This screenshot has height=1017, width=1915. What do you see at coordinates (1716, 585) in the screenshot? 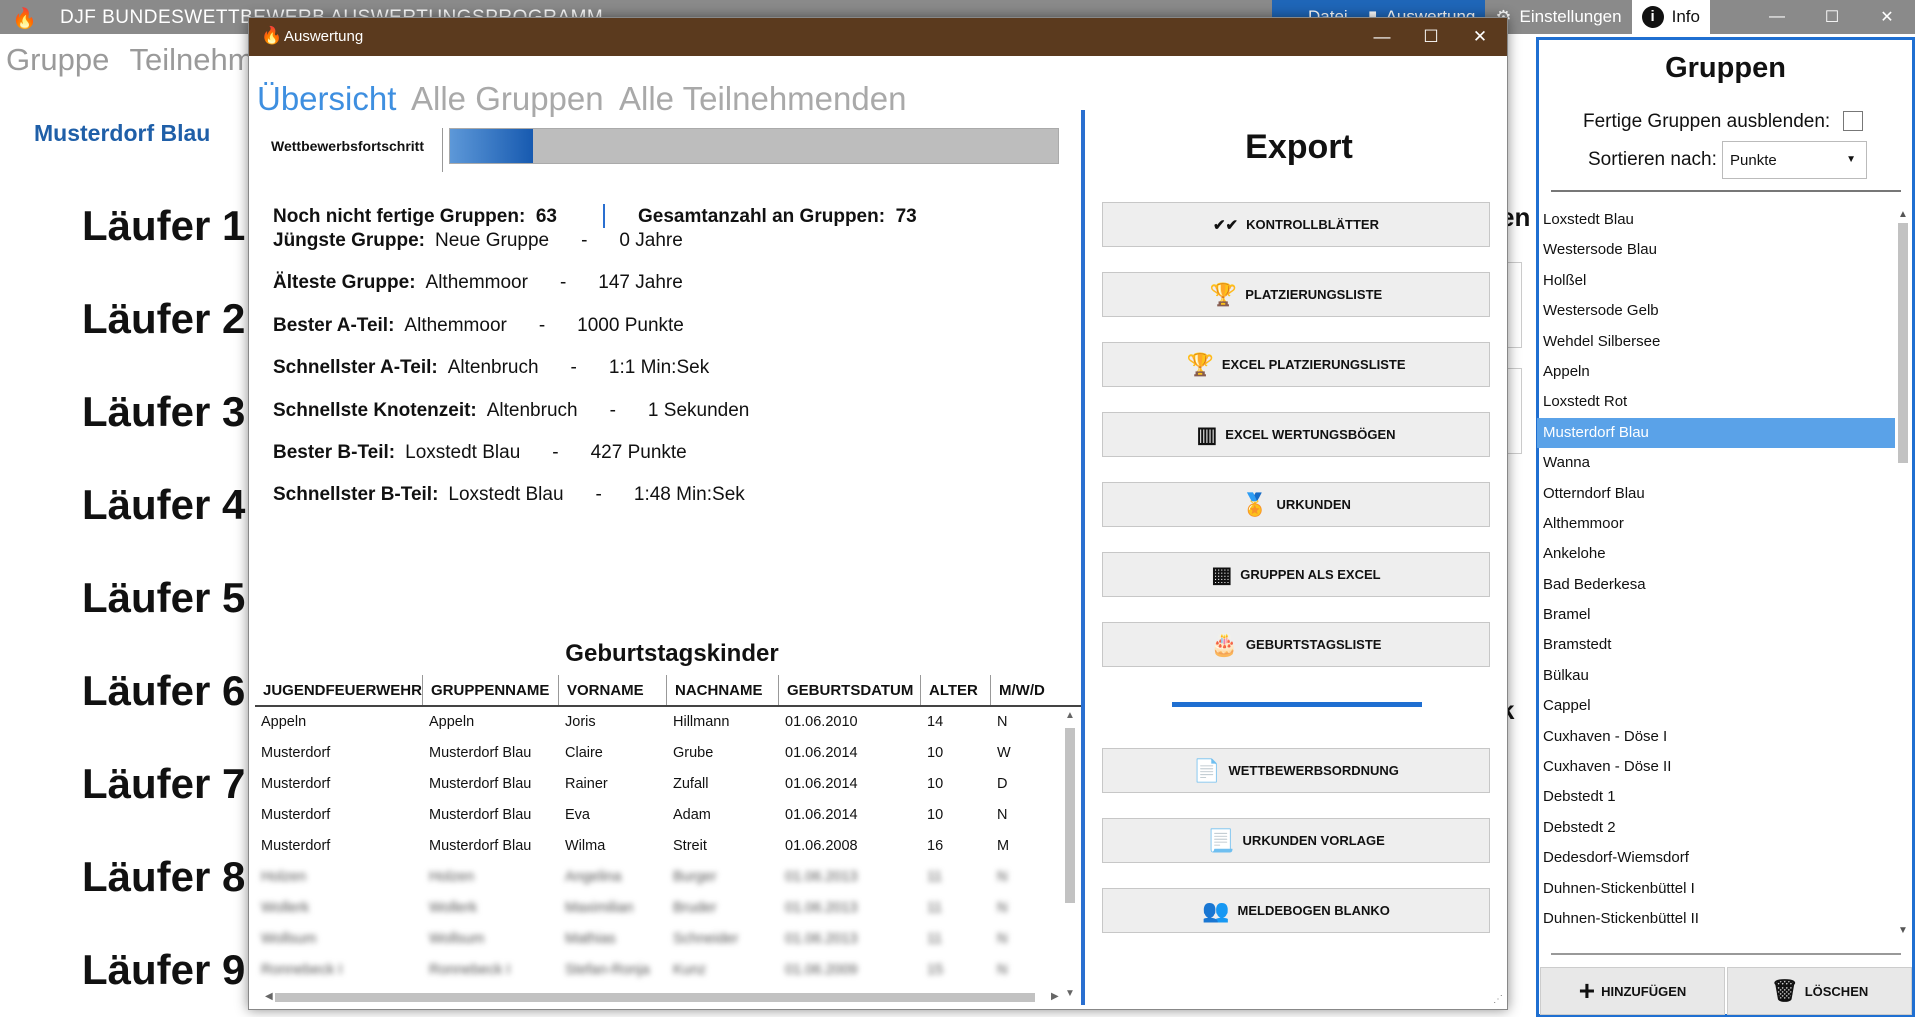
I see `group-list-item: Bad Bederkesa` at bounding box center [1716, 585].